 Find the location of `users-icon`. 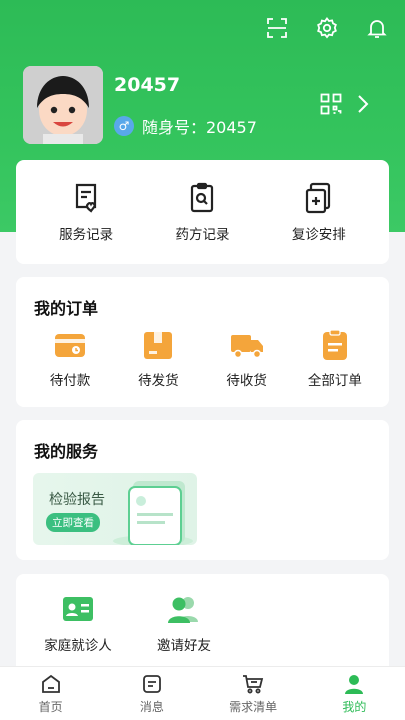

users-icon is located at coordinates (183, 610).